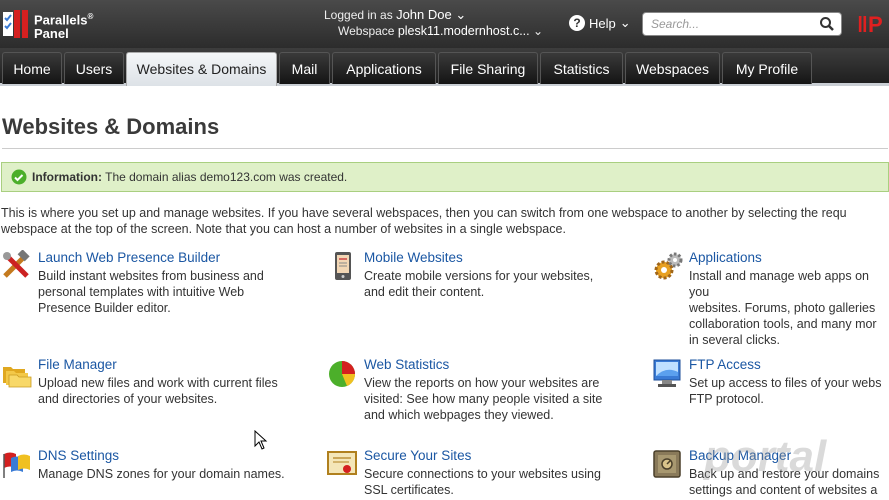 The height and width of the screenshot is (500, 889). I want to click on page-title: Websites & Domains, so click(111, 126).